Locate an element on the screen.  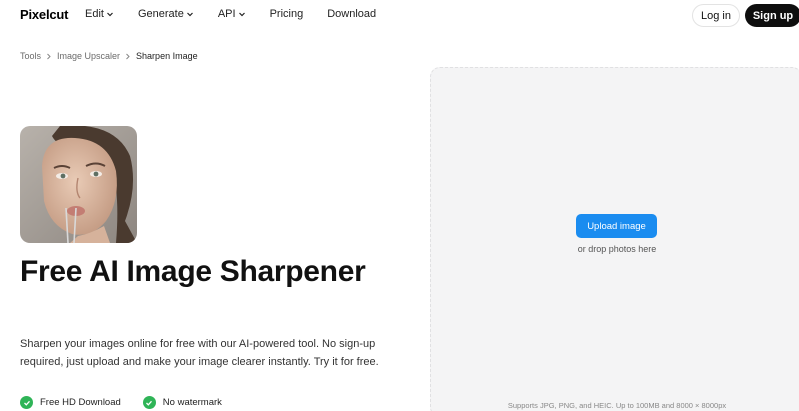
nav-item-label: Edit is located at coordinates (94, 14).